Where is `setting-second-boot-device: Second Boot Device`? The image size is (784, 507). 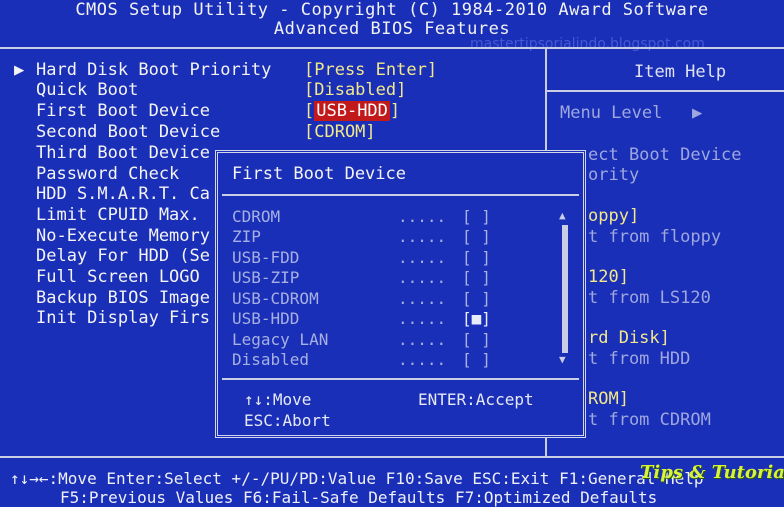
setting-second-boot-device: Second Boot Device is located at coordinates (128, 132).